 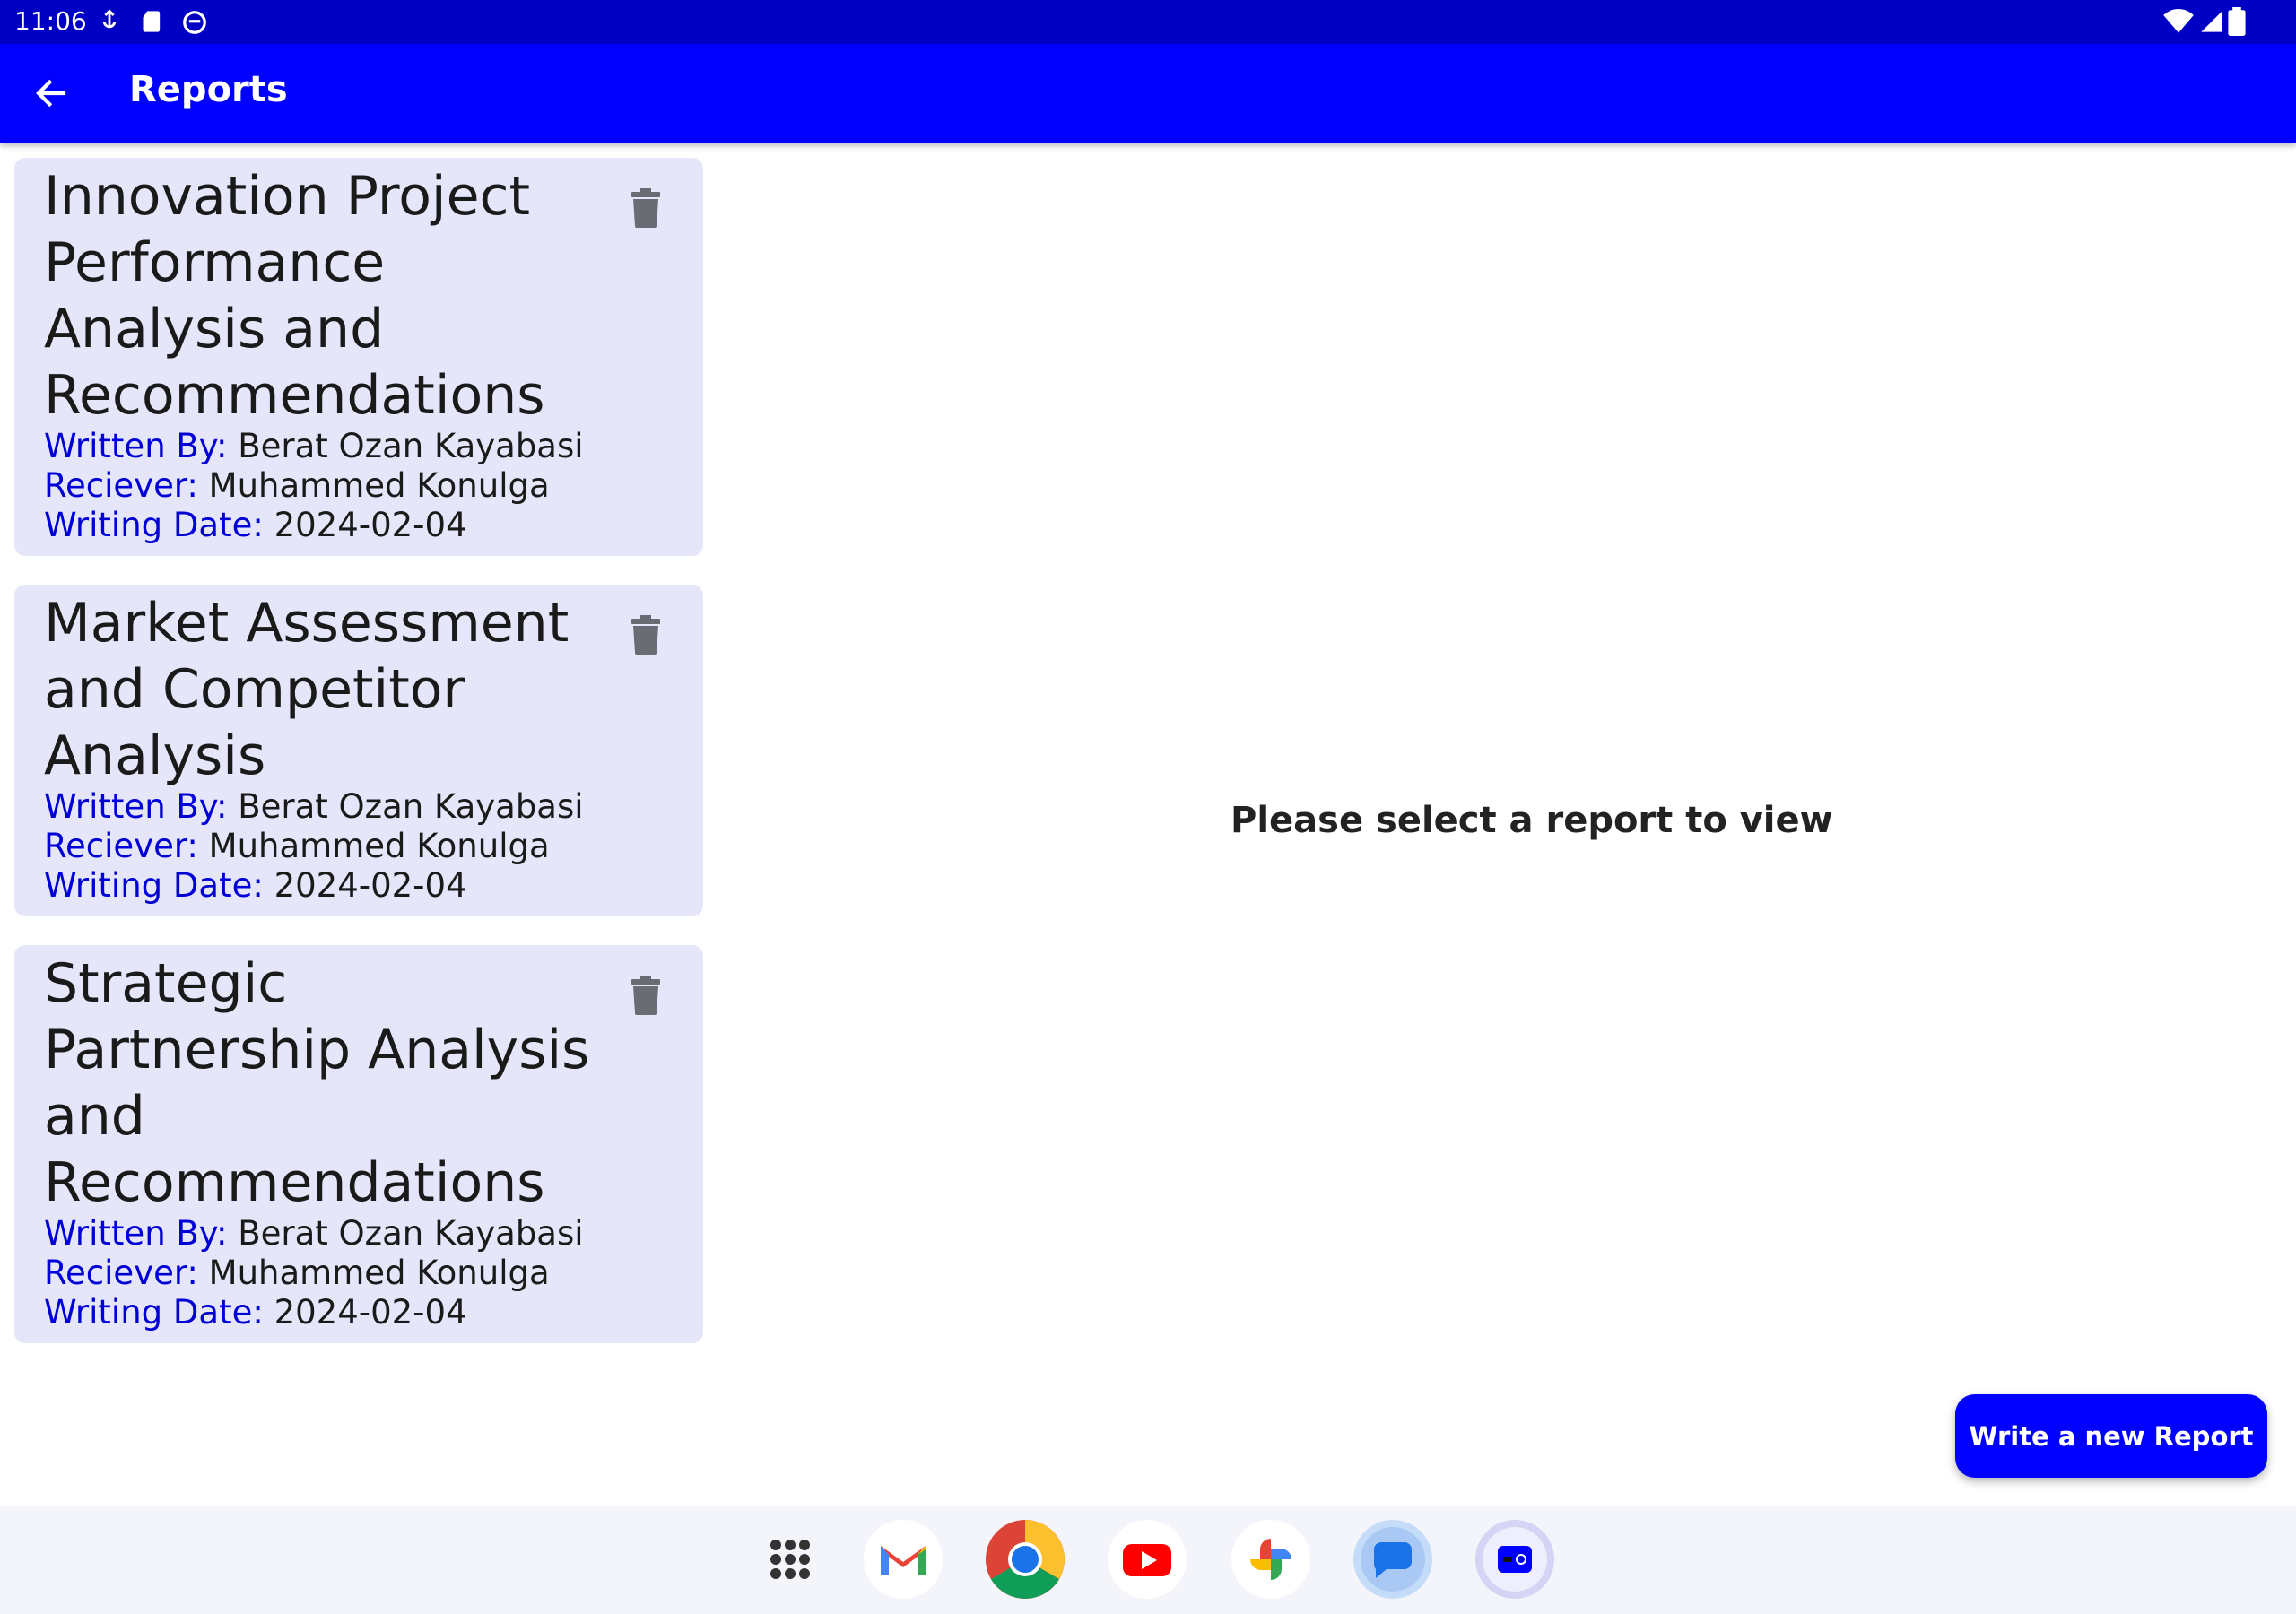 I want to click on photos-icon, so click(x=1271, y=1559).